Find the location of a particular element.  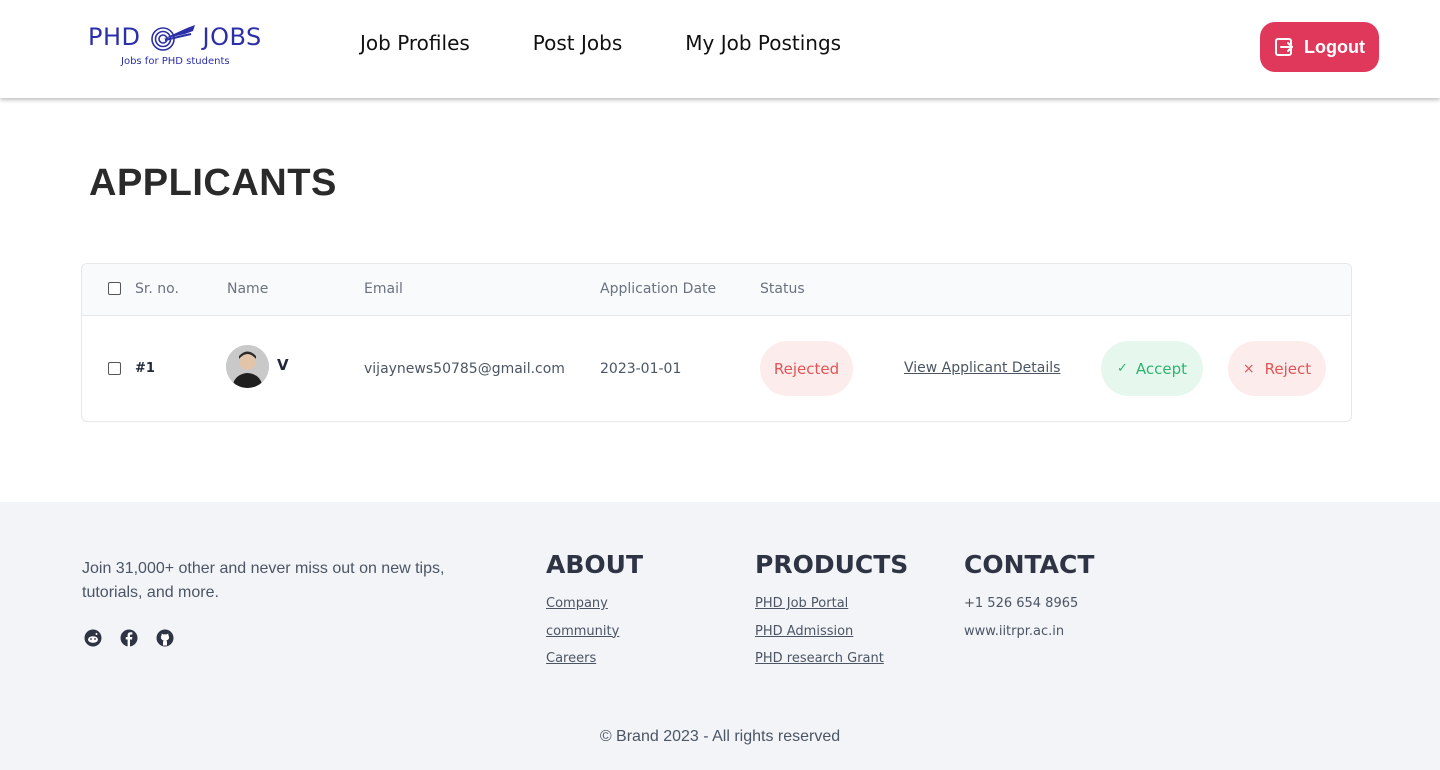

logo-emblem-icon is located at coordinates (172, 38).